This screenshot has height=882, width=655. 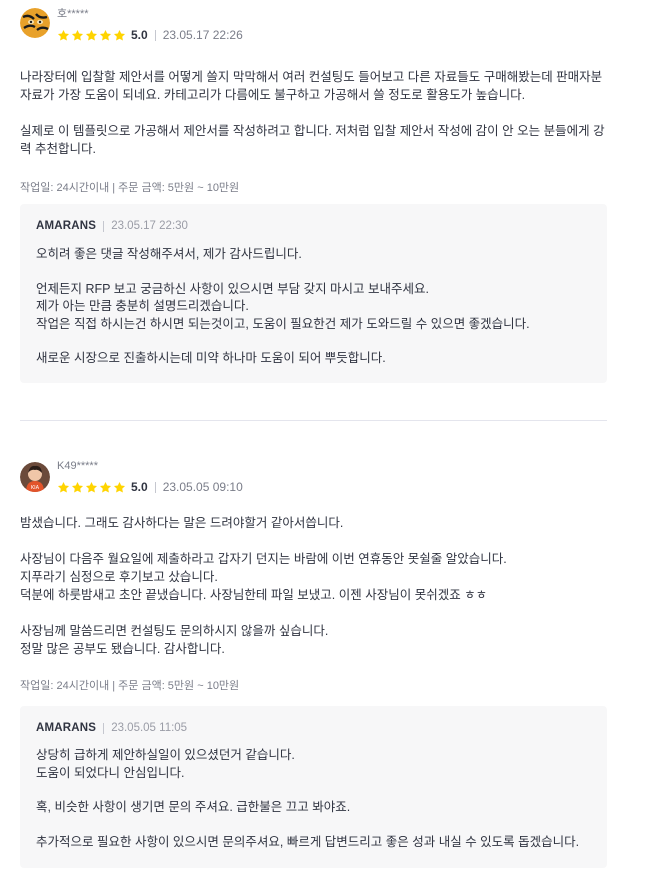 I want to click on reply-date: 23.05.17 22:30, so click(x=149, y=226).